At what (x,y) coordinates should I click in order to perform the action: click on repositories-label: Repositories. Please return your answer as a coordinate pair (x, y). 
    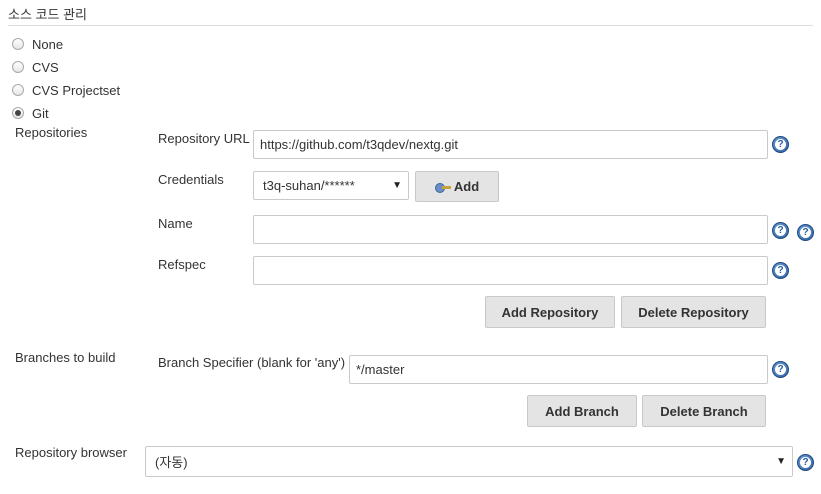
    Looking at the image, I should click on (51, 132).